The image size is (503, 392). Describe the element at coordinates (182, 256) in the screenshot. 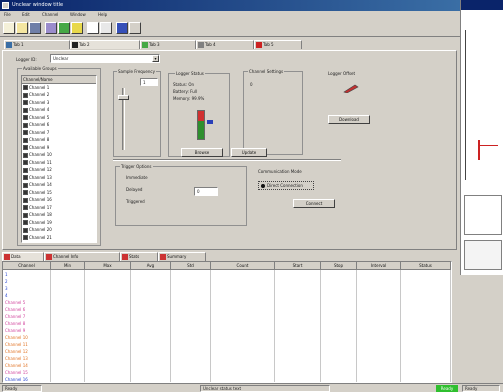

I see `bottom-tab-summary: Summary` at that location.